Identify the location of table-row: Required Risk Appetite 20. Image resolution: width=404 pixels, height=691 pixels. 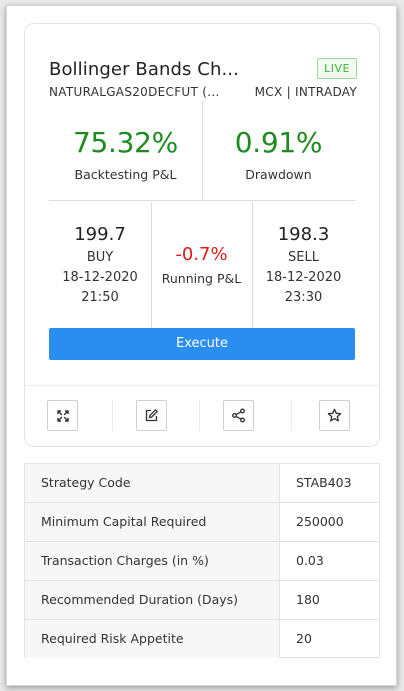
(202, 639).